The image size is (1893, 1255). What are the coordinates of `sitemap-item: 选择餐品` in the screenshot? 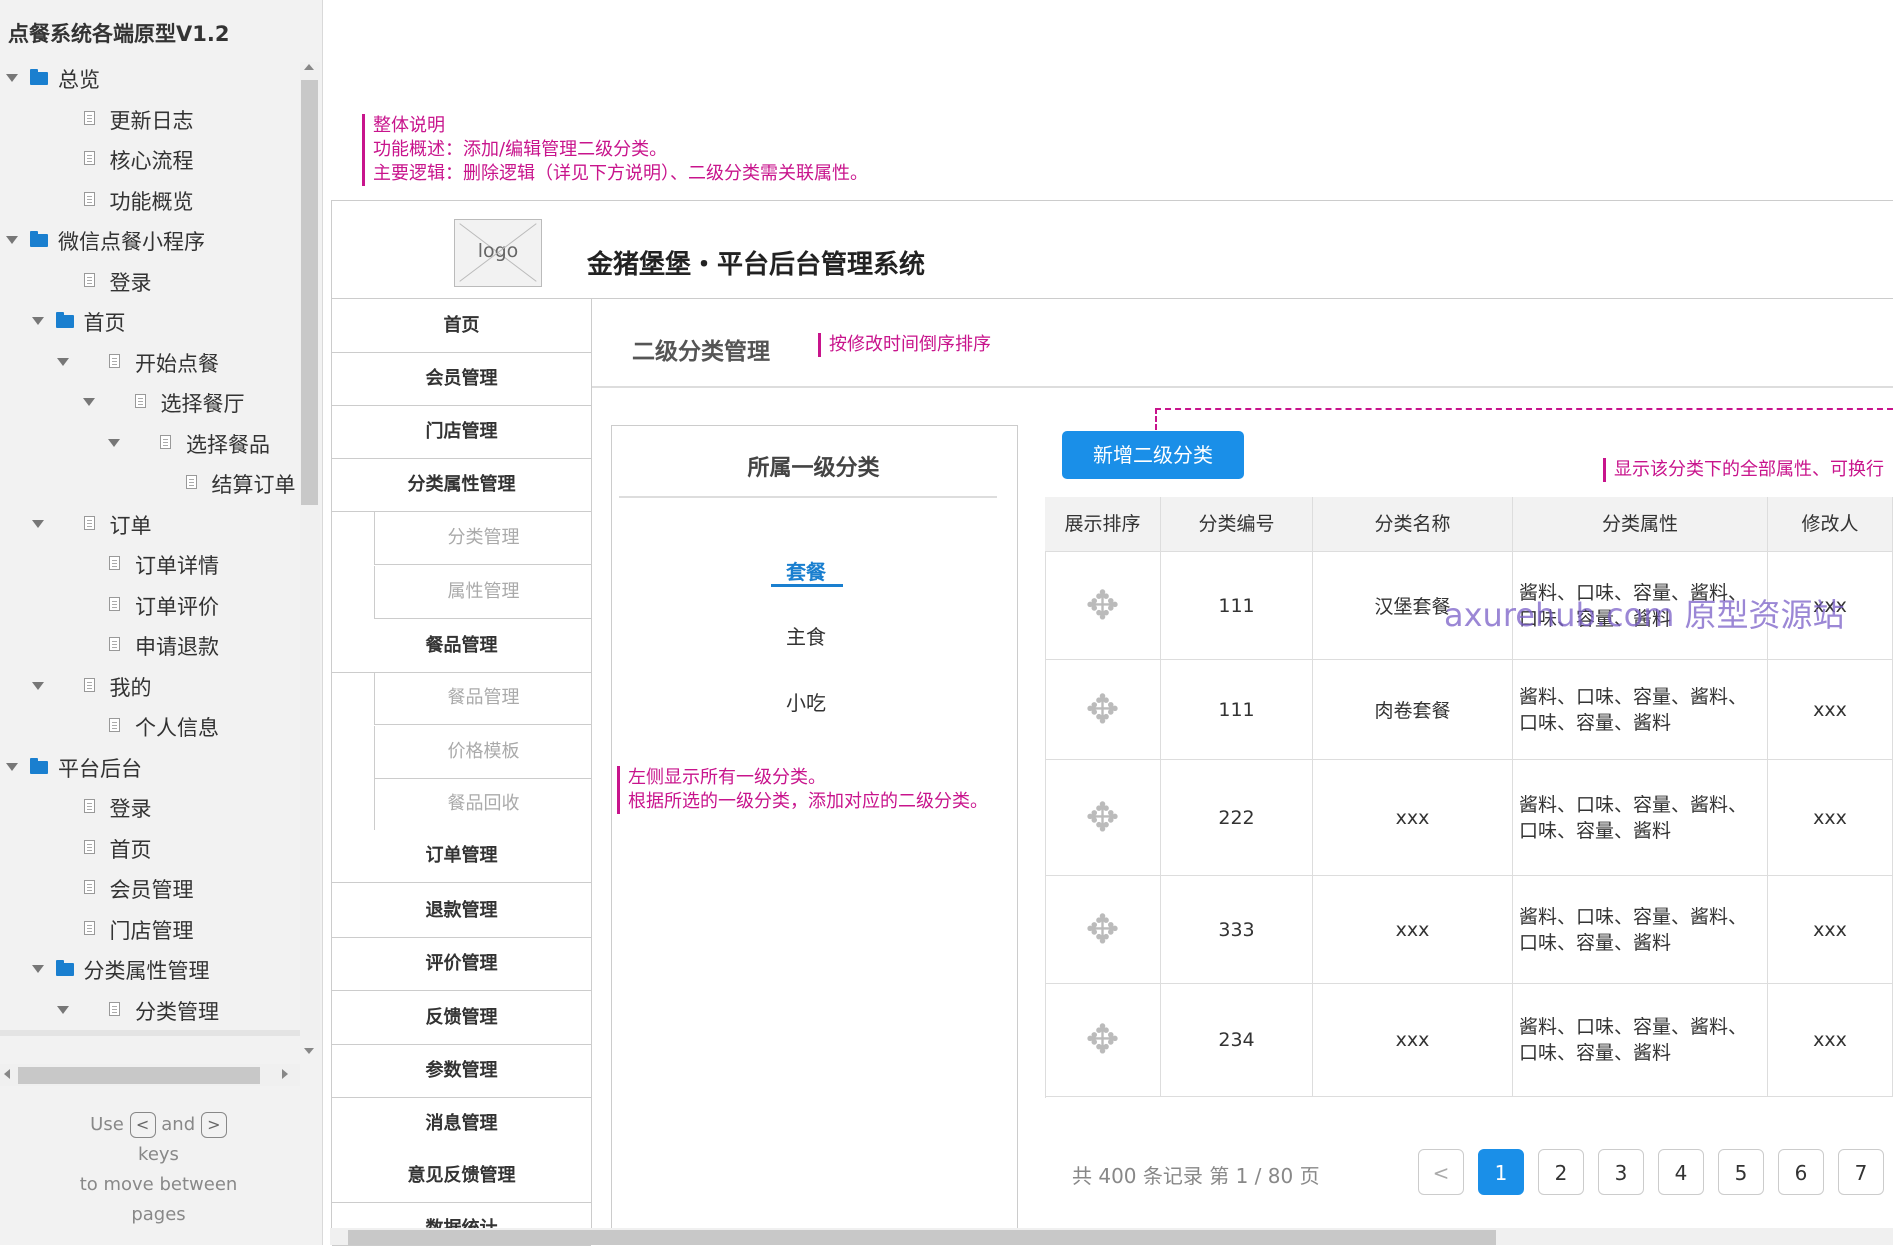 It's located at (150, 443).